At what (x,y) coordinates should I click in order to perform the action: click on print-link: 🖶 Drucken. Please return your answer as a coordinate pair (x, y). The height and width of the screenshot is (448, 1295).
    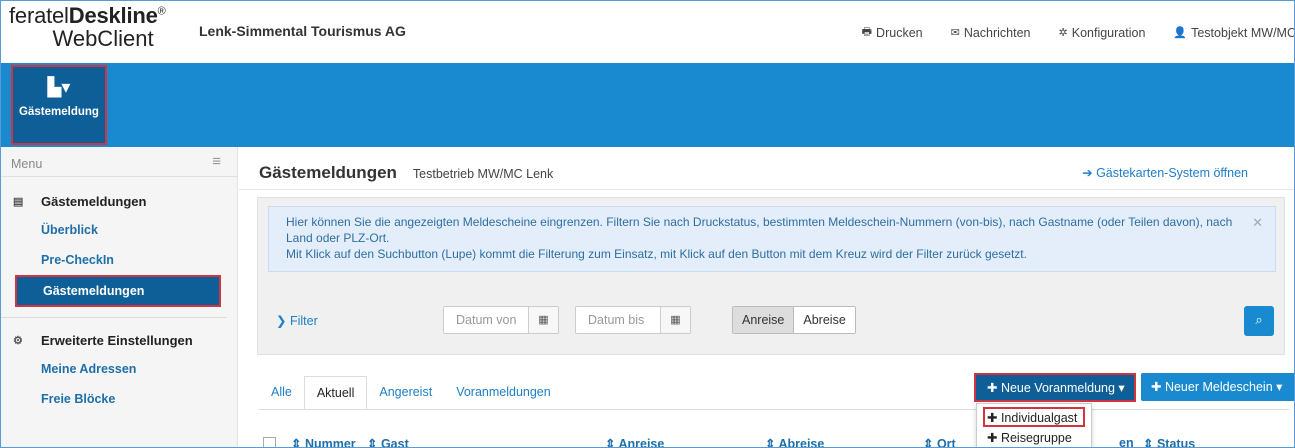
    Looking at the image, I should click on (892, 32).